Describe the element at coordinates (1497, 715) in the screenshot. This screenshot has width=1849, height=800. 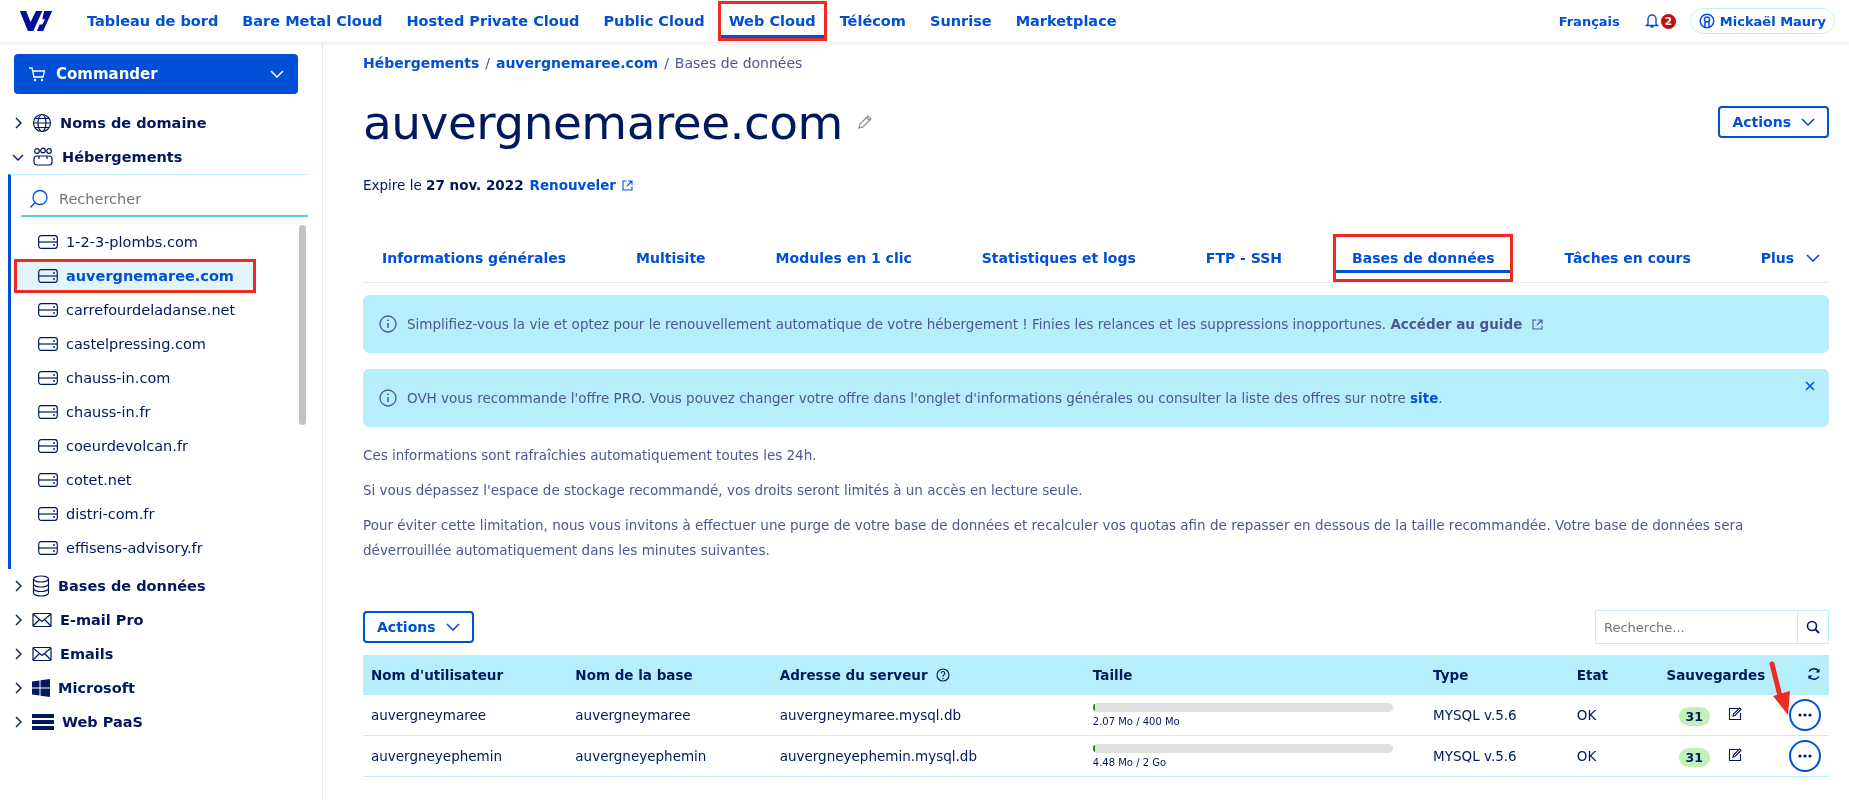
I see `table-cell: MYSQL v.5.6` at that location.